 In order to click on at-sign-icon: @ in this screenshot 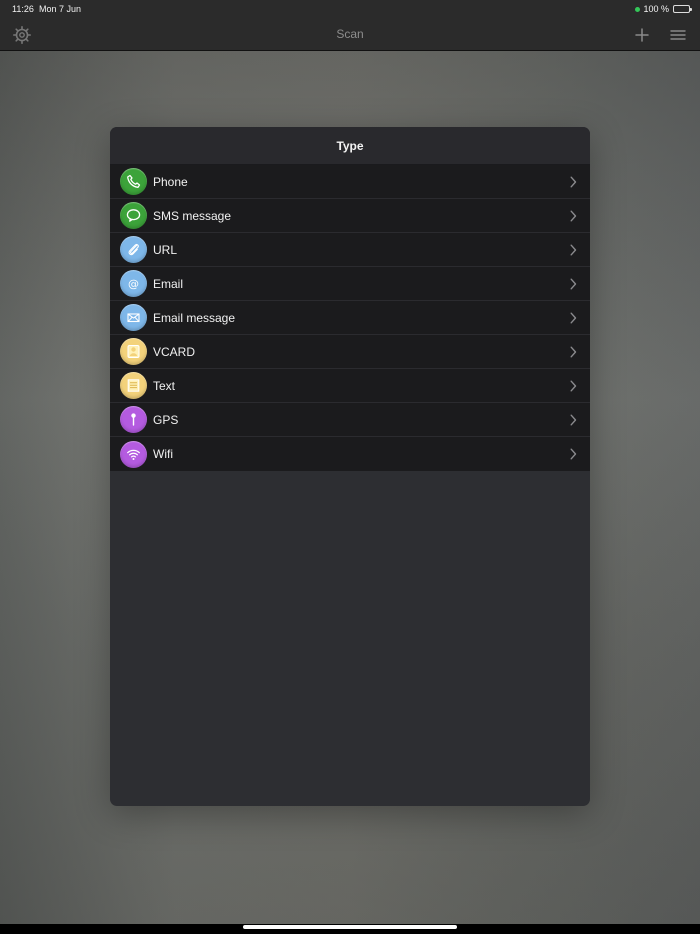, I will do `click(133, 283)`.